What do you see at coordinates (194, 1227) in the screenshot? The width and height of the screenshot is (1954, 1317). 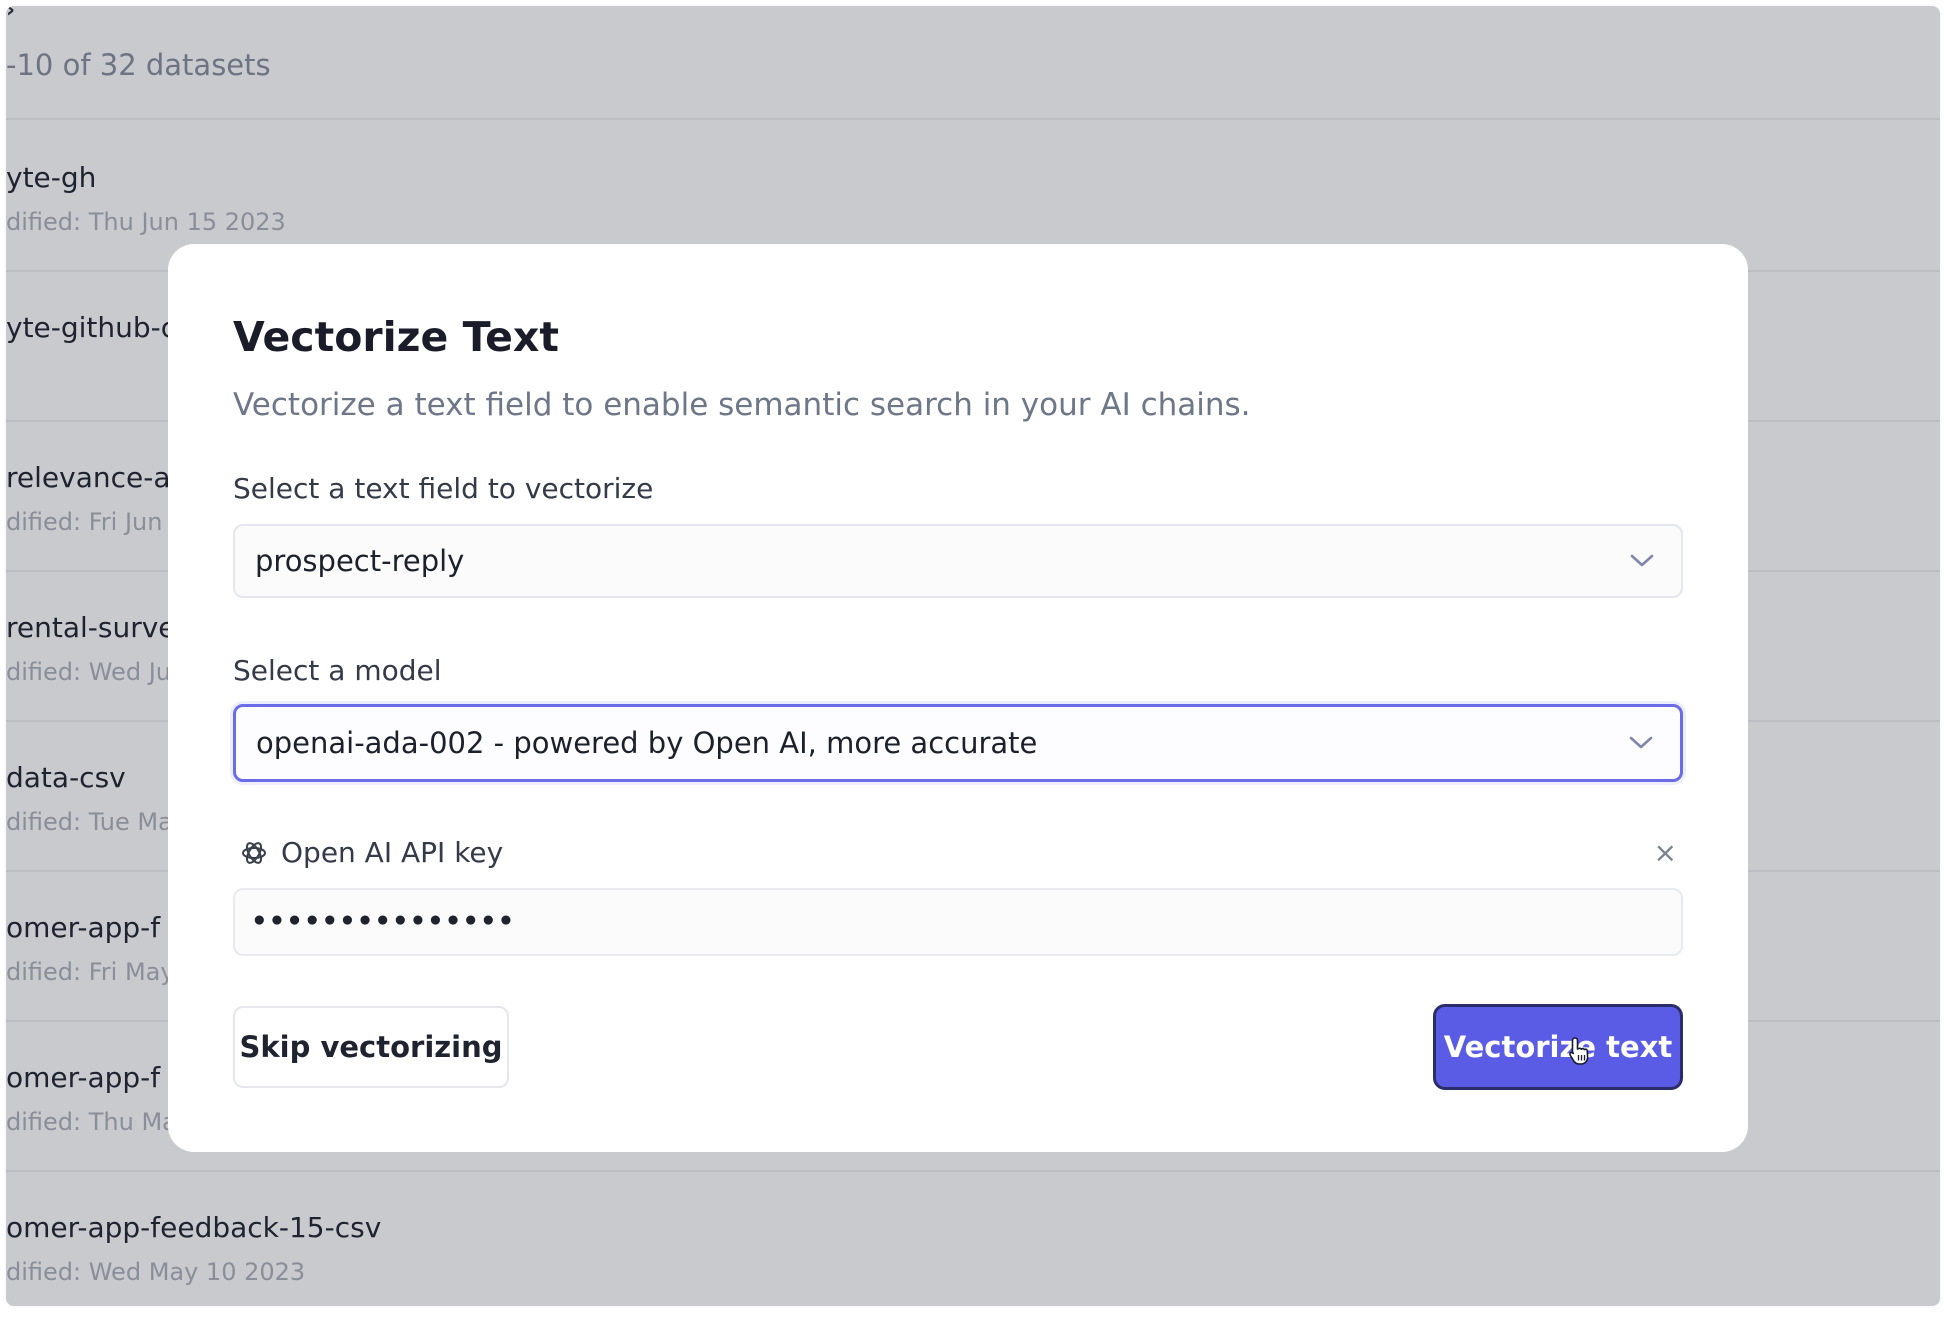 I see `dataset-name: omer-app-feedback-15-csv` at bounding box center [194, 1227].